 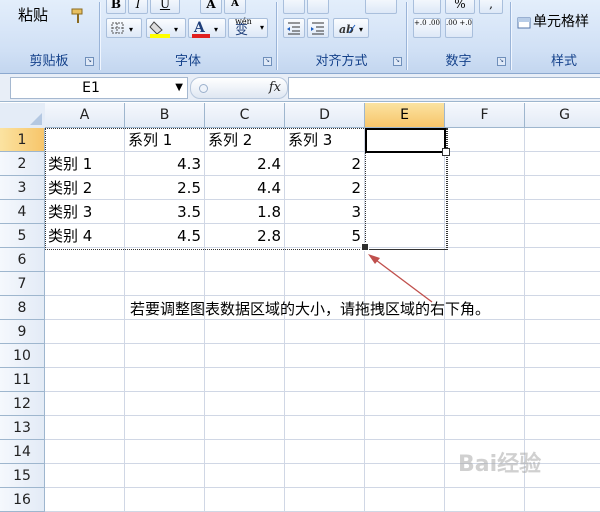 I want to click on arrow-line, so click(x=402, y=279).